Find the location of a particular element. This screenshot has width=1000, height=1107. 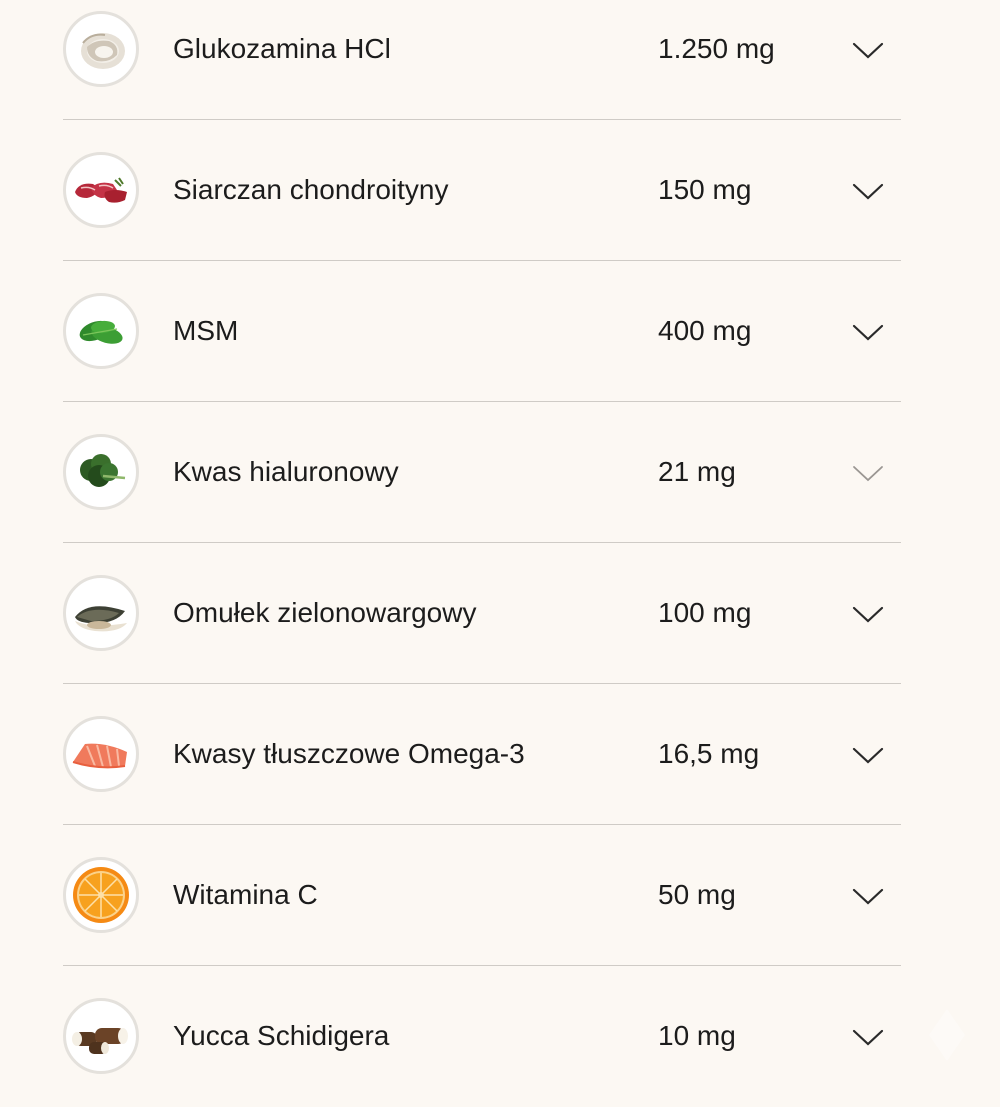

ingredient-amount: 400 mg is located at coordinates (705, 330).